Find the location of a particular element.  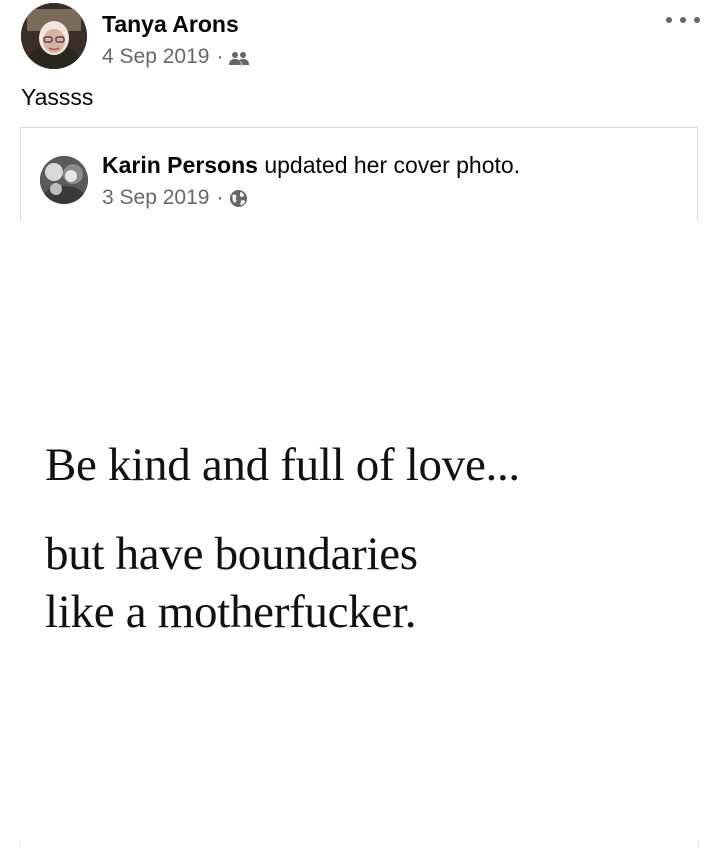

more-options-icon is located at coordinates (683, 20).